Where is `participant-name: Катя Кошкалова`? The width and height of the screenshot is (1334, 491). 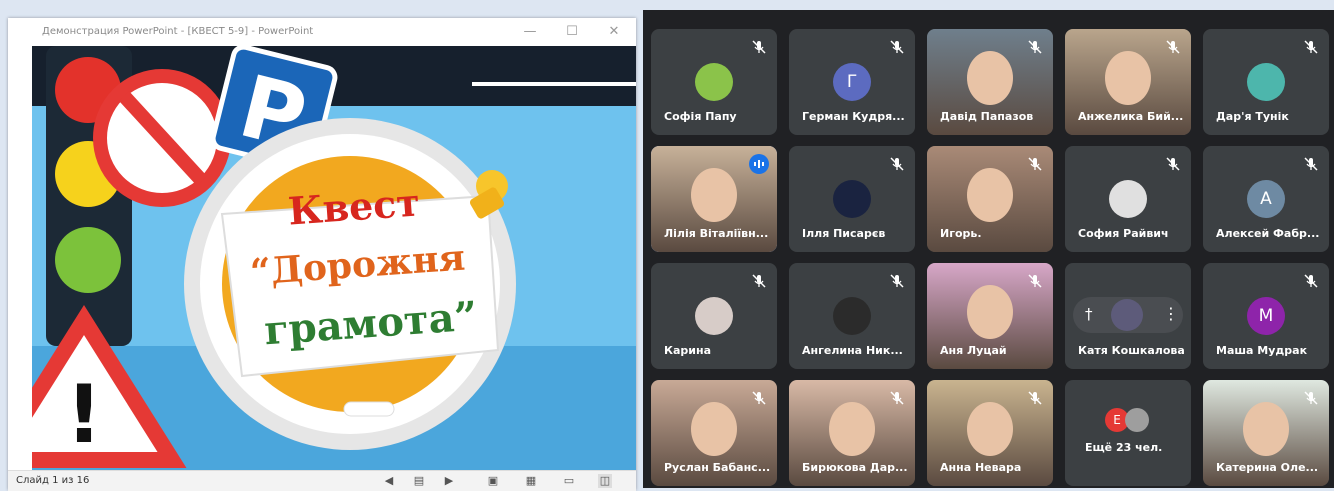 participant-name: Катя Кошкалова is located at coordinates (1131, 350).